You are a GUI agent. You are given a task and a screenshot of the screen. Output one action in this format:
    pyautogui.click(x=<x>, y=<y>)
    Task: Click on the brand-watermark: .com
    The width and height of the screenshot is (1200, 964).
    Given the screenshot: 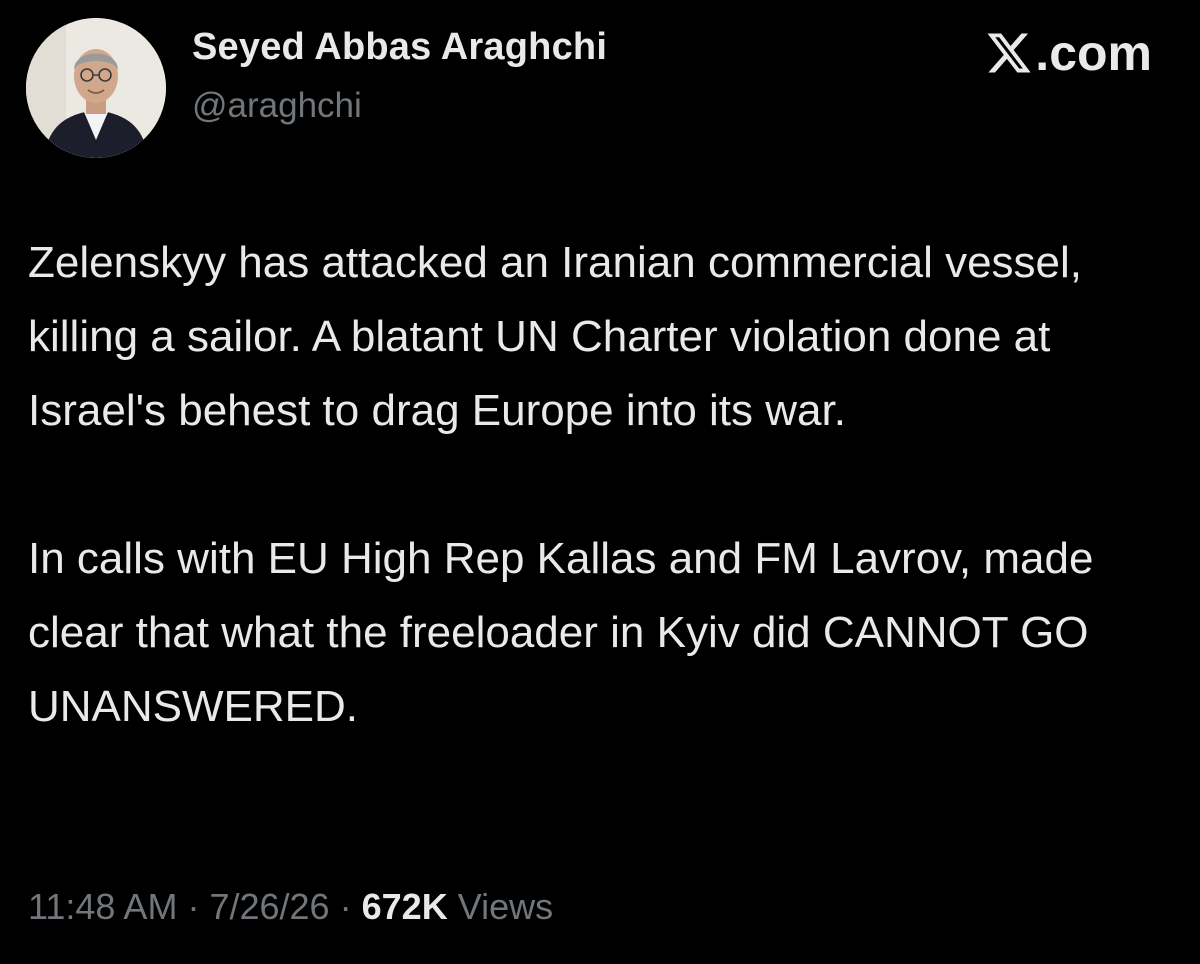 What is the action you would take?
    pyautogui.click(x=1068, y=53)
    